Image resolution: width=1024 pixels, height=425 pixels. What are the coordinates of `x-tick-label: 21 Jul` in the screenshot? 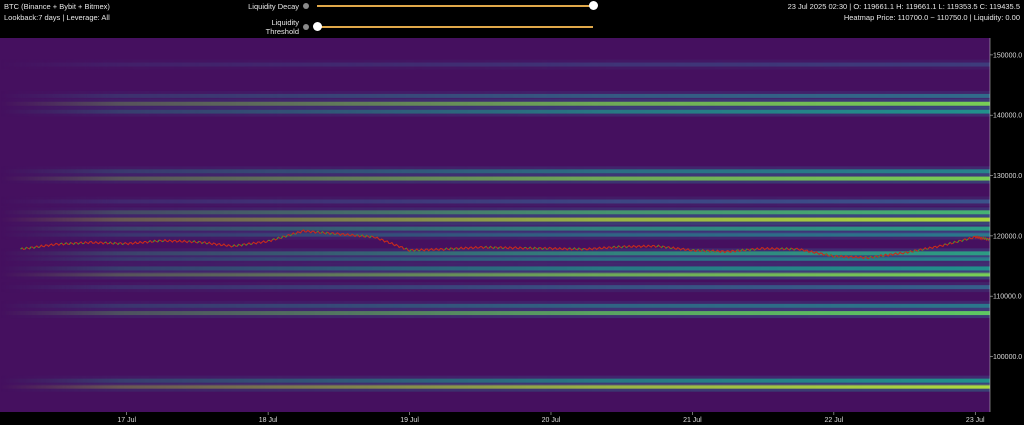 It's located at (692, 420).